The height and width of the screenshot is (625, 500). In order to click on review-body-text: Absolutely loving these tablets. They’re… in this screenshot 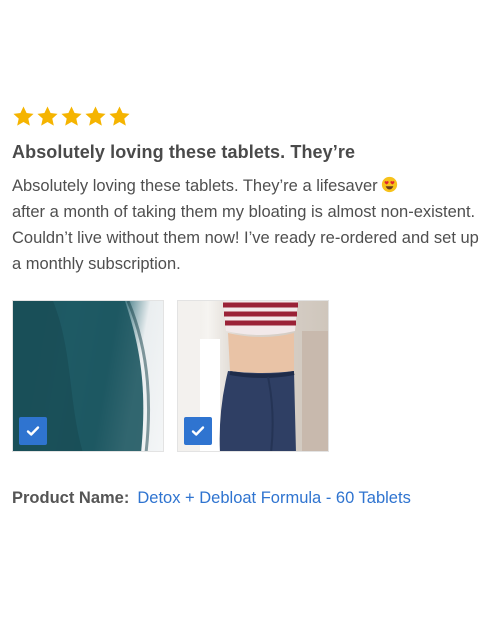, I will do `click(195, 186)`.